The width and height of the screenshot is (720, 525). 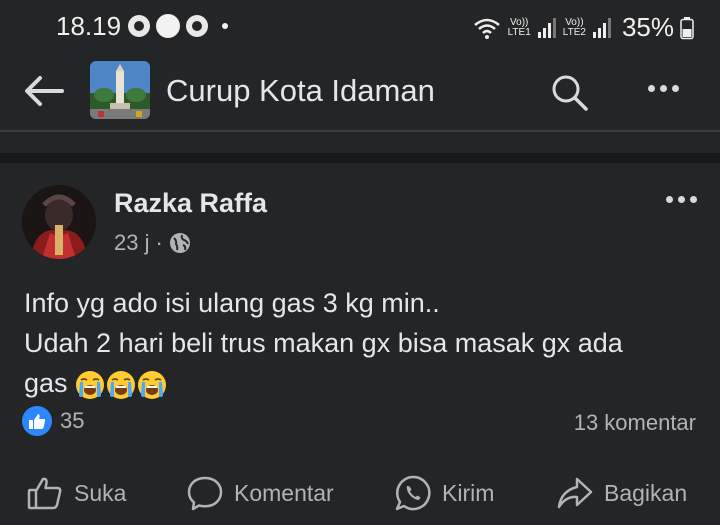 I want to click on comment-bubble-icon, so click(x=205, y=493).